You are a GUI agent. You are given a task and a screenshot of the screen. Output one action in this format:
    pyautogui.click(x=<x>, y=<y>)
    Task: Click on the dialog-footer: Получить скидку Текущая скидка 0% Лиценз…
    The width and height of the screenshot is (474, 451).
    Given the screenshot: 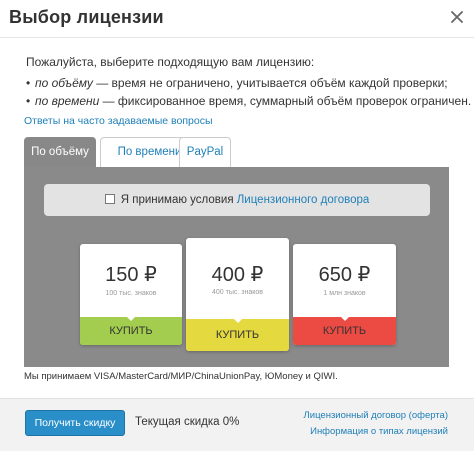 What is the action you would take?
    pyautogui.click(x=237, y=424)
    